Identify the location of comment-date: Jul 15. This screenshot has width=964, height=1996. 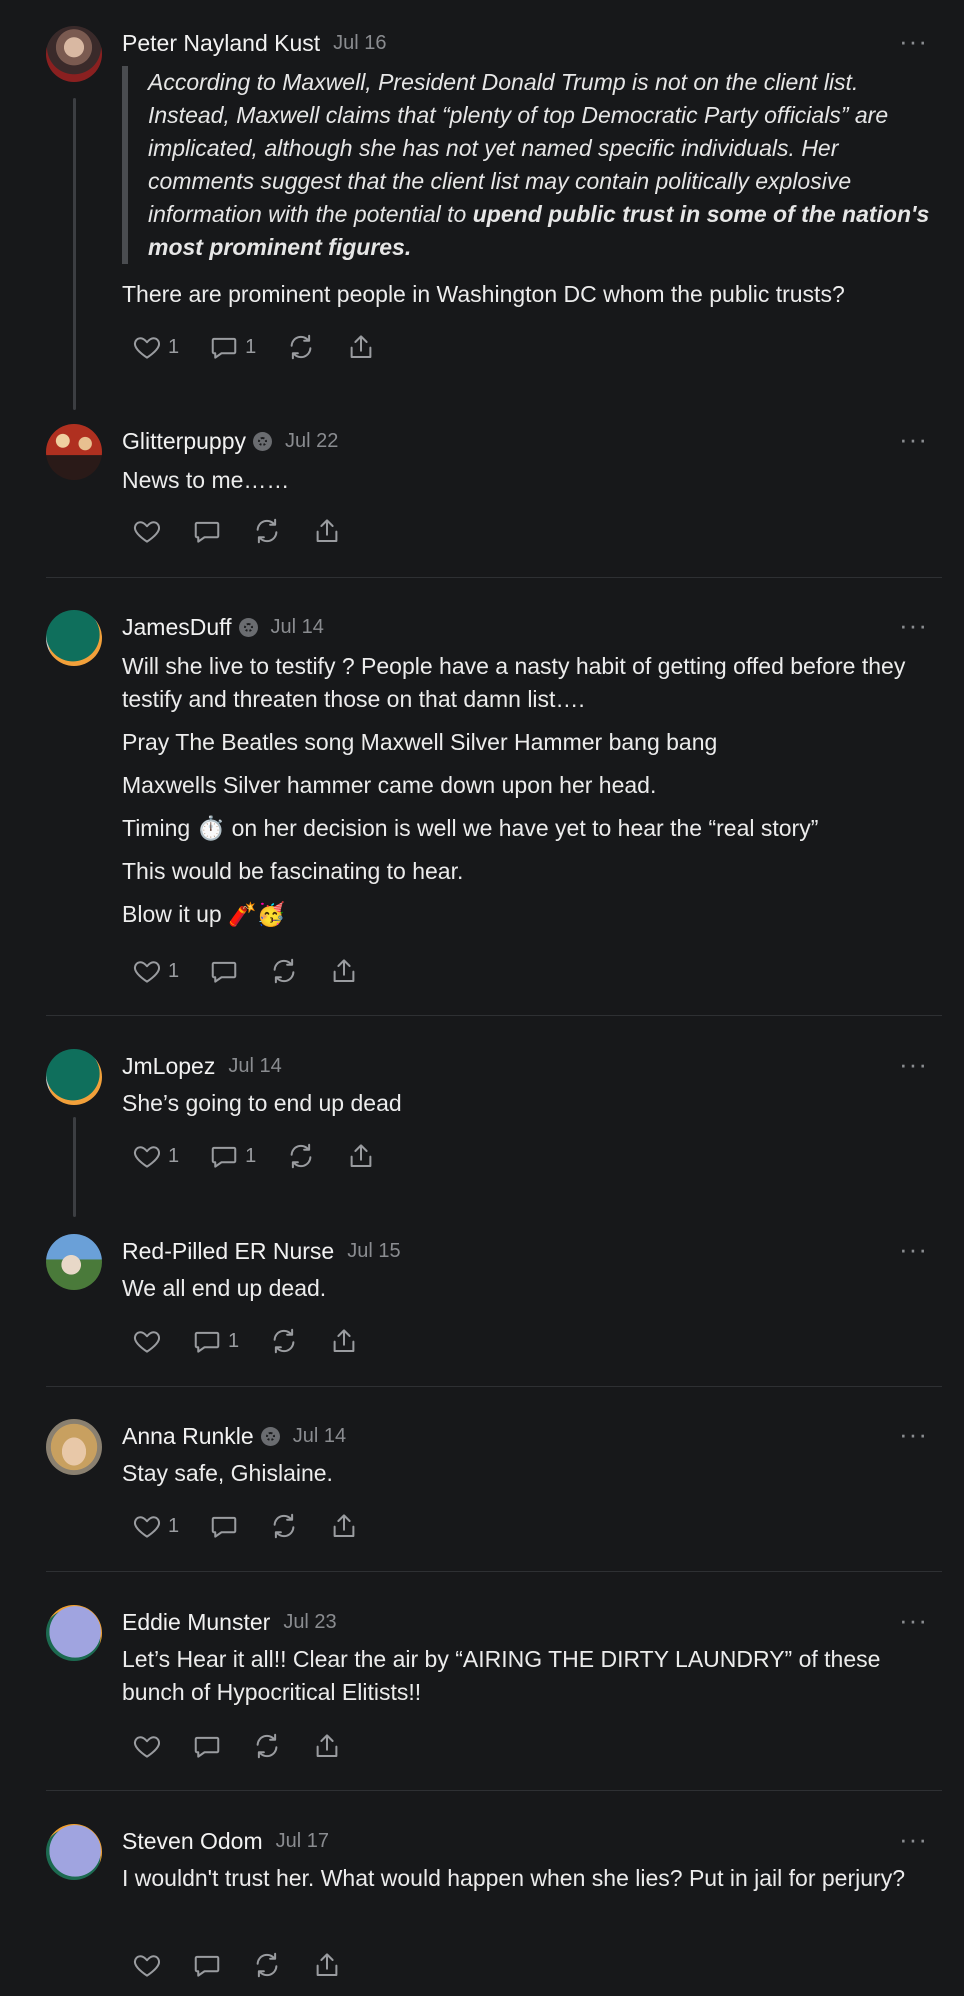
(373, 1251).